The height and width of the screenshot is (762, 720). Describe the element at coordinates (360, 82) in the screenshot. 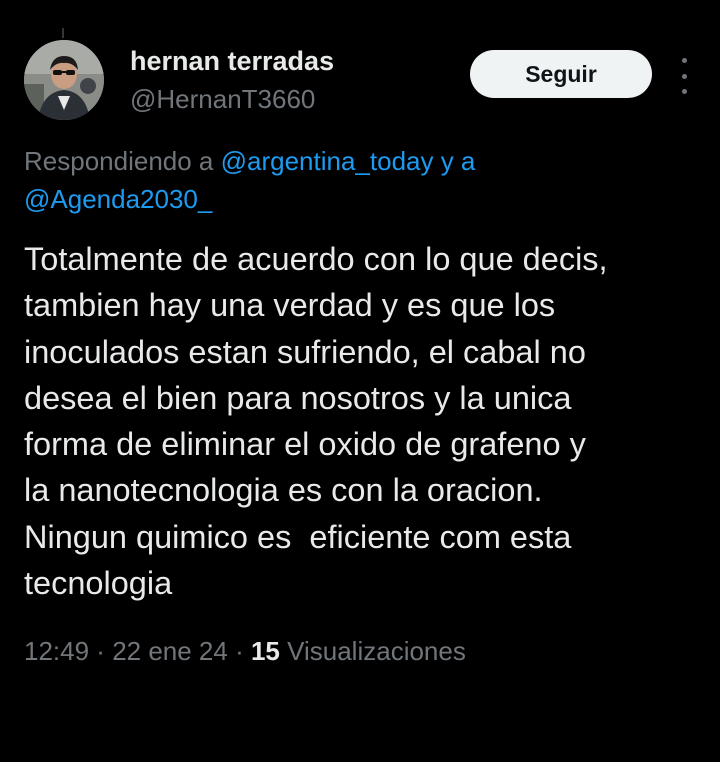

I see `tweet-header: hernan terradas @HernanT3660 Seguir` at that location.